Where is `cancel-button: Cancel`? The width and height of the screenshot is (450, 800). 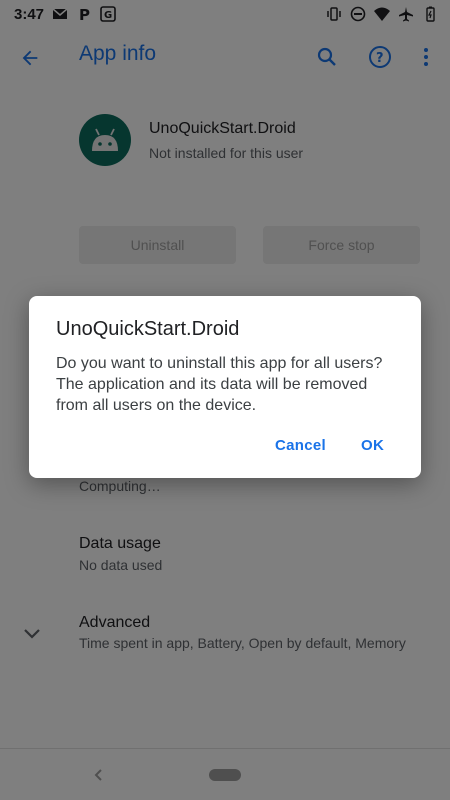
cancel-button: Cancel is located at coordinates (300, 445).